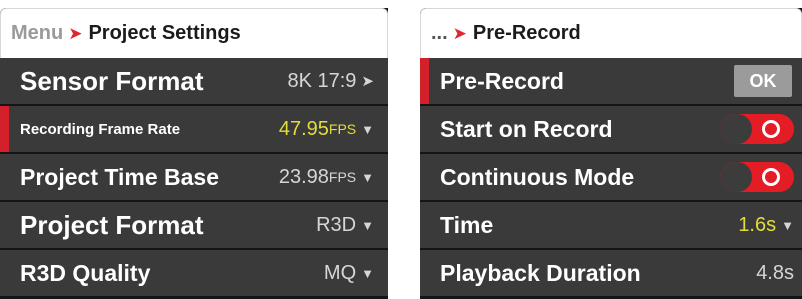  What do you see at coordinates (526, 128) in the screenshot?
I see `row-label: Start on Record` at bounding box center [526, 128].